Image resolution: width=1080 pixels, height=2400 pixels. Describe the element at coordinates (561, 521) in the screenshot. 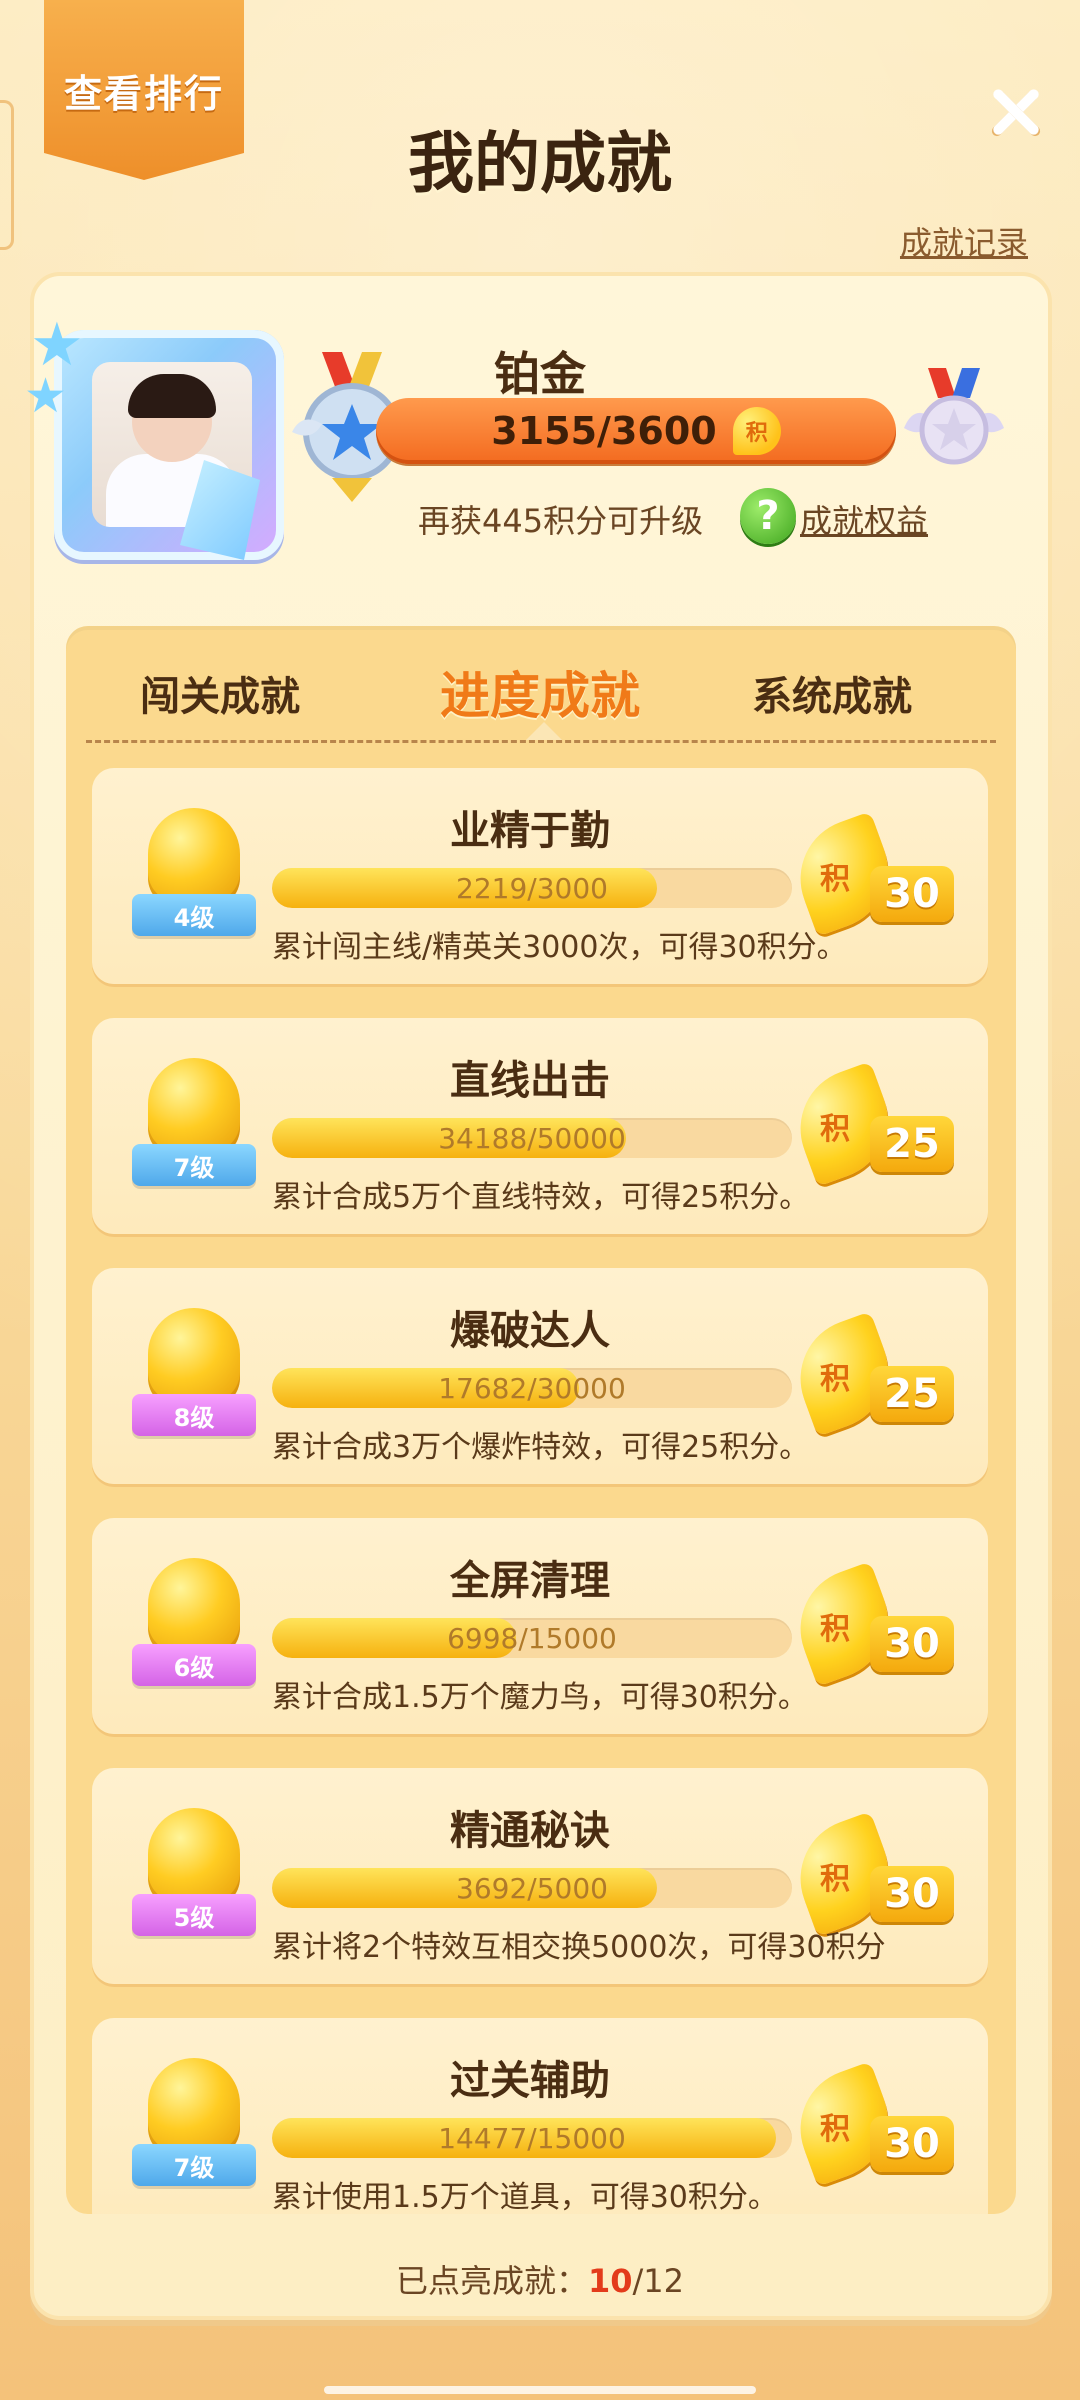

I see `upgrade-hint: 再获445积分可升级` at that location.